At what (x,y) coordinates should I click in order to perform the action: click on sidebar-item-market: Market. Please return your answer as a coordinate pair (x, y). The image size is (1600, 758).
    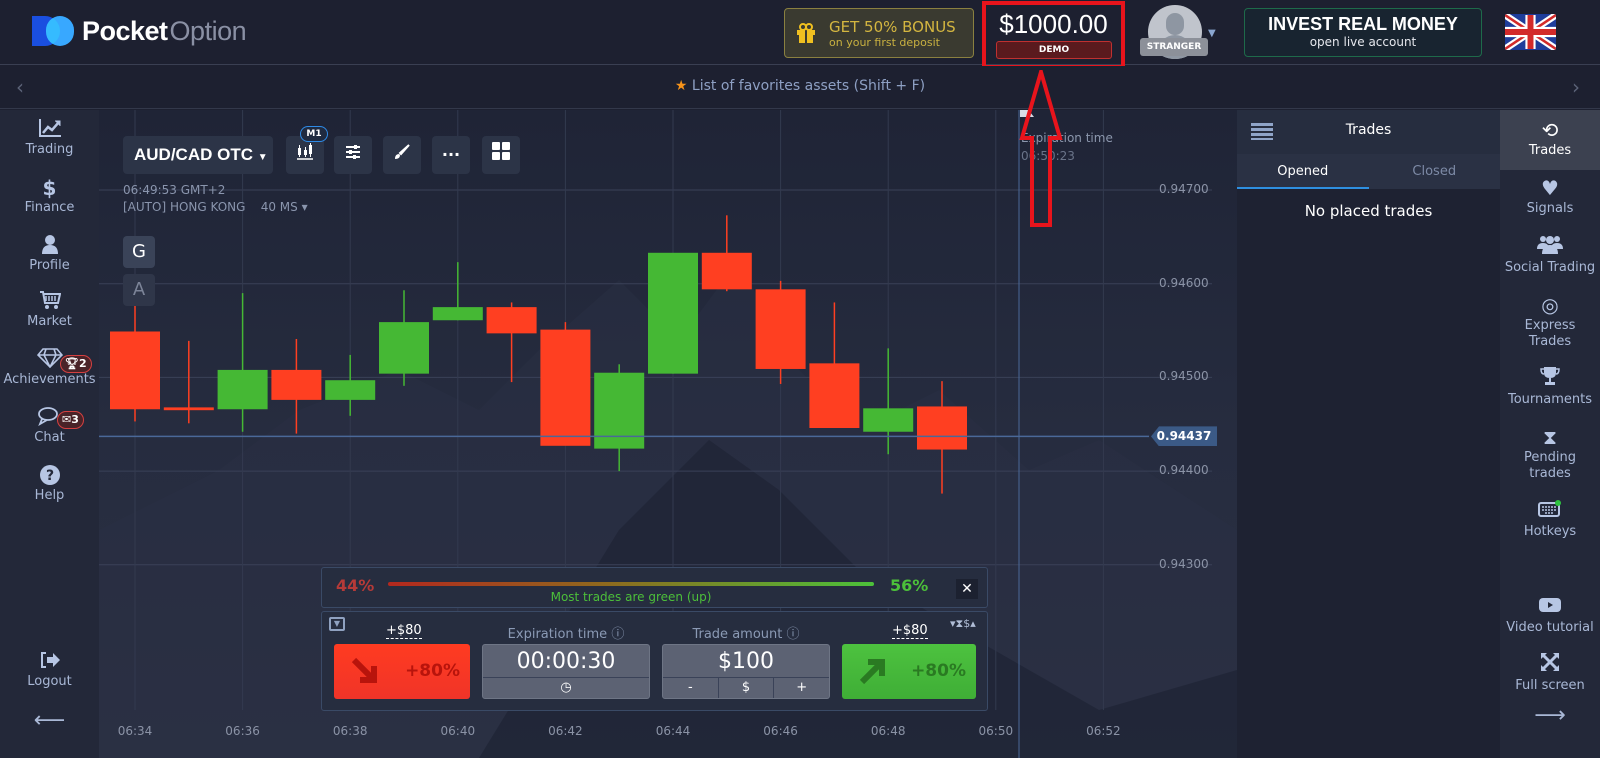
    Looking at the image, I should click on (49, 309).